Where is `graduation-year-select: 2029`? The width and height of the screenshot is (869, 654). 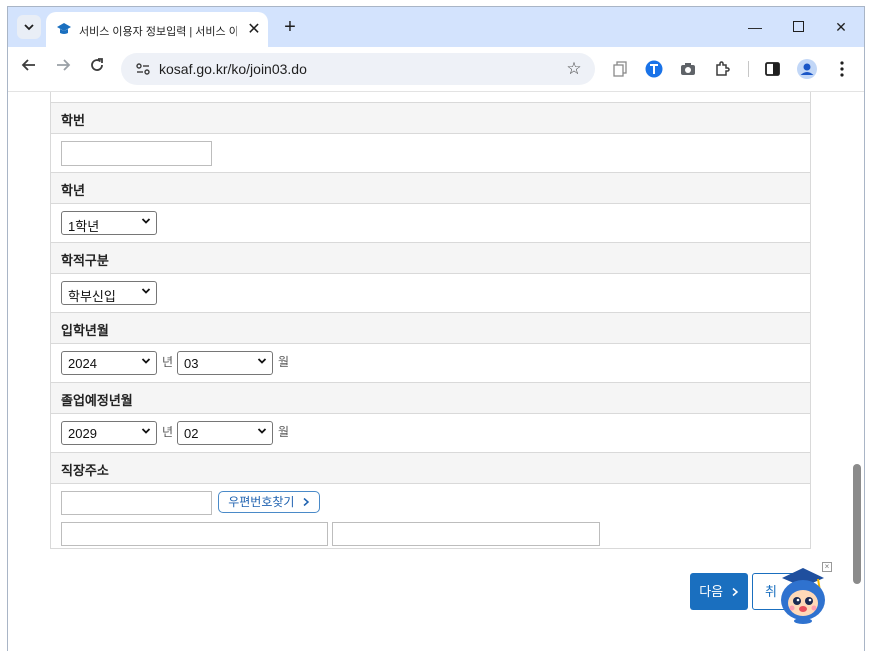 graduation-year-select: 2029 is located at coordinates (109, 433).